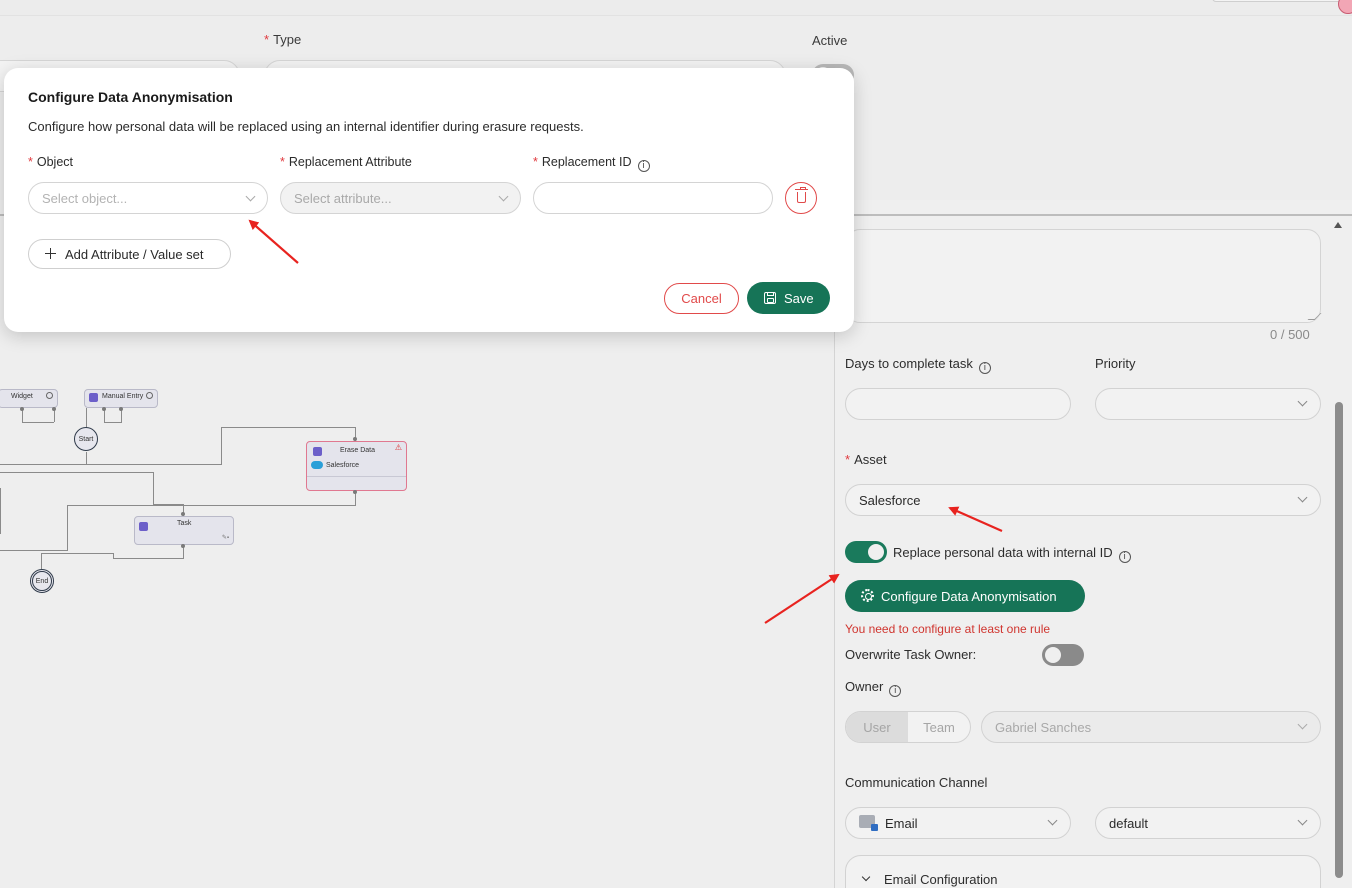 Image resolution: width=1352 pixels, height=888 pixels. What do you see at coordinates (1003, 552) in the screenshot?
I see `replace-toggle-label-text: Replace personal data with internal ID` at bounding box center [1003, 552].